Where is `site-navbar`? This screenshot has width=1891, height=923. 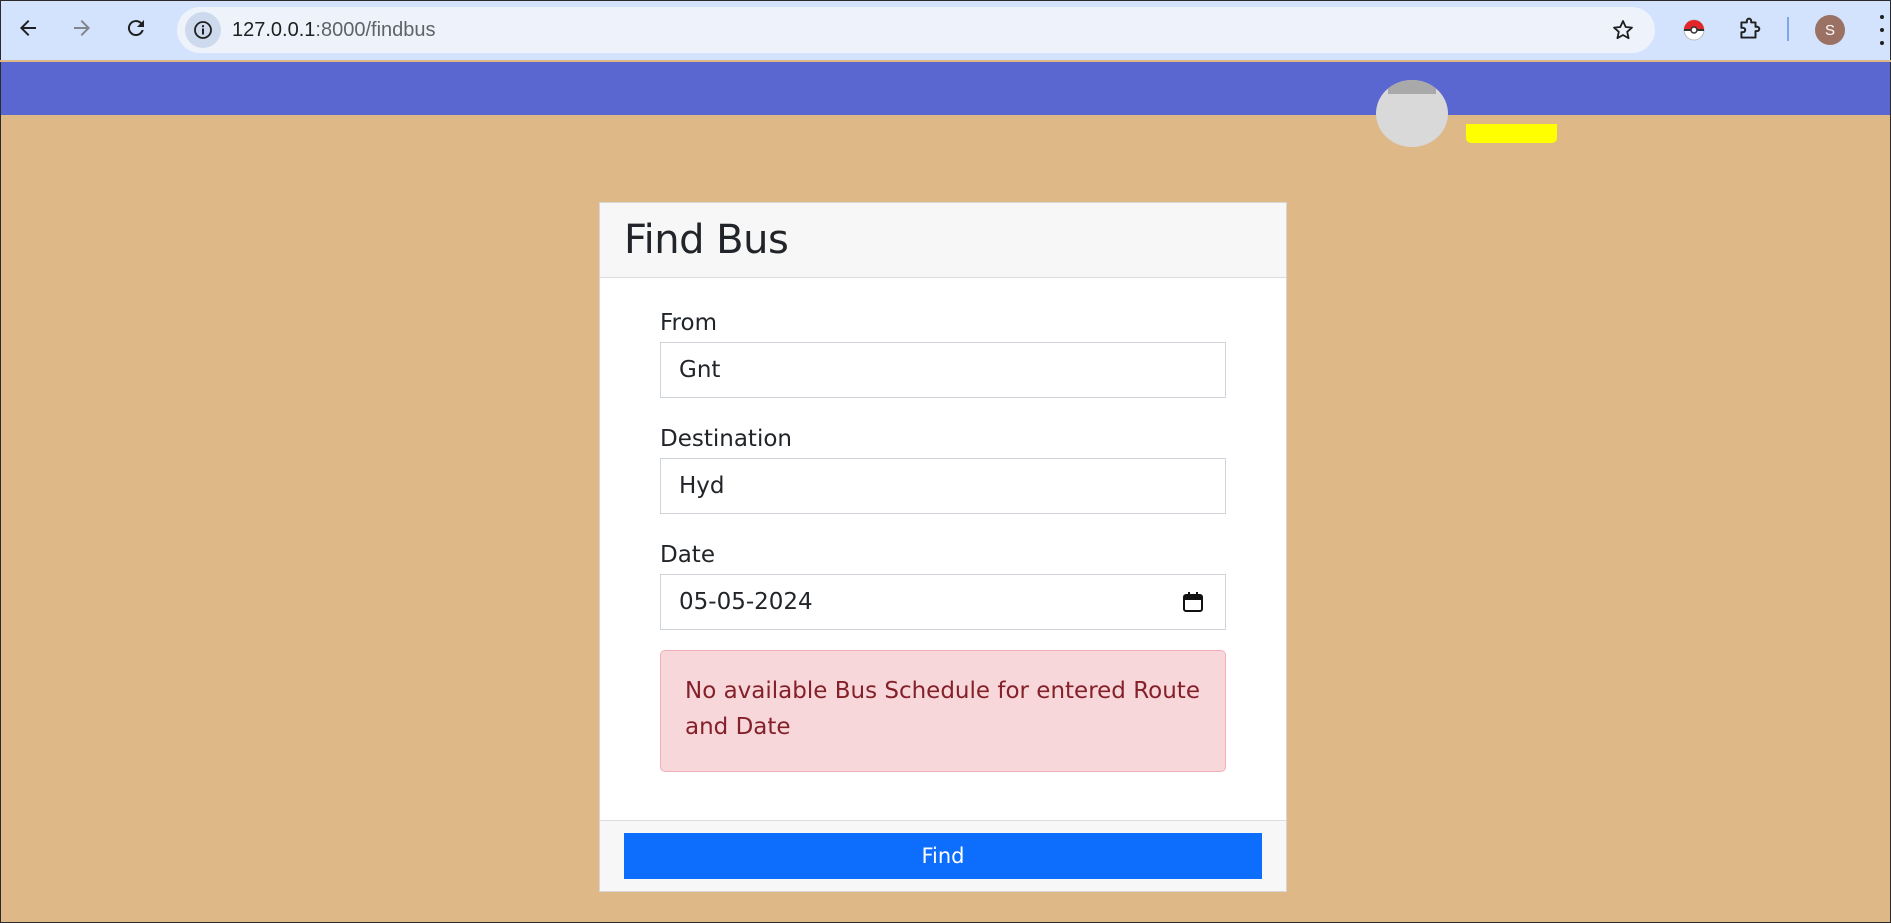 site-navbar is located at coordinates (945, 104).